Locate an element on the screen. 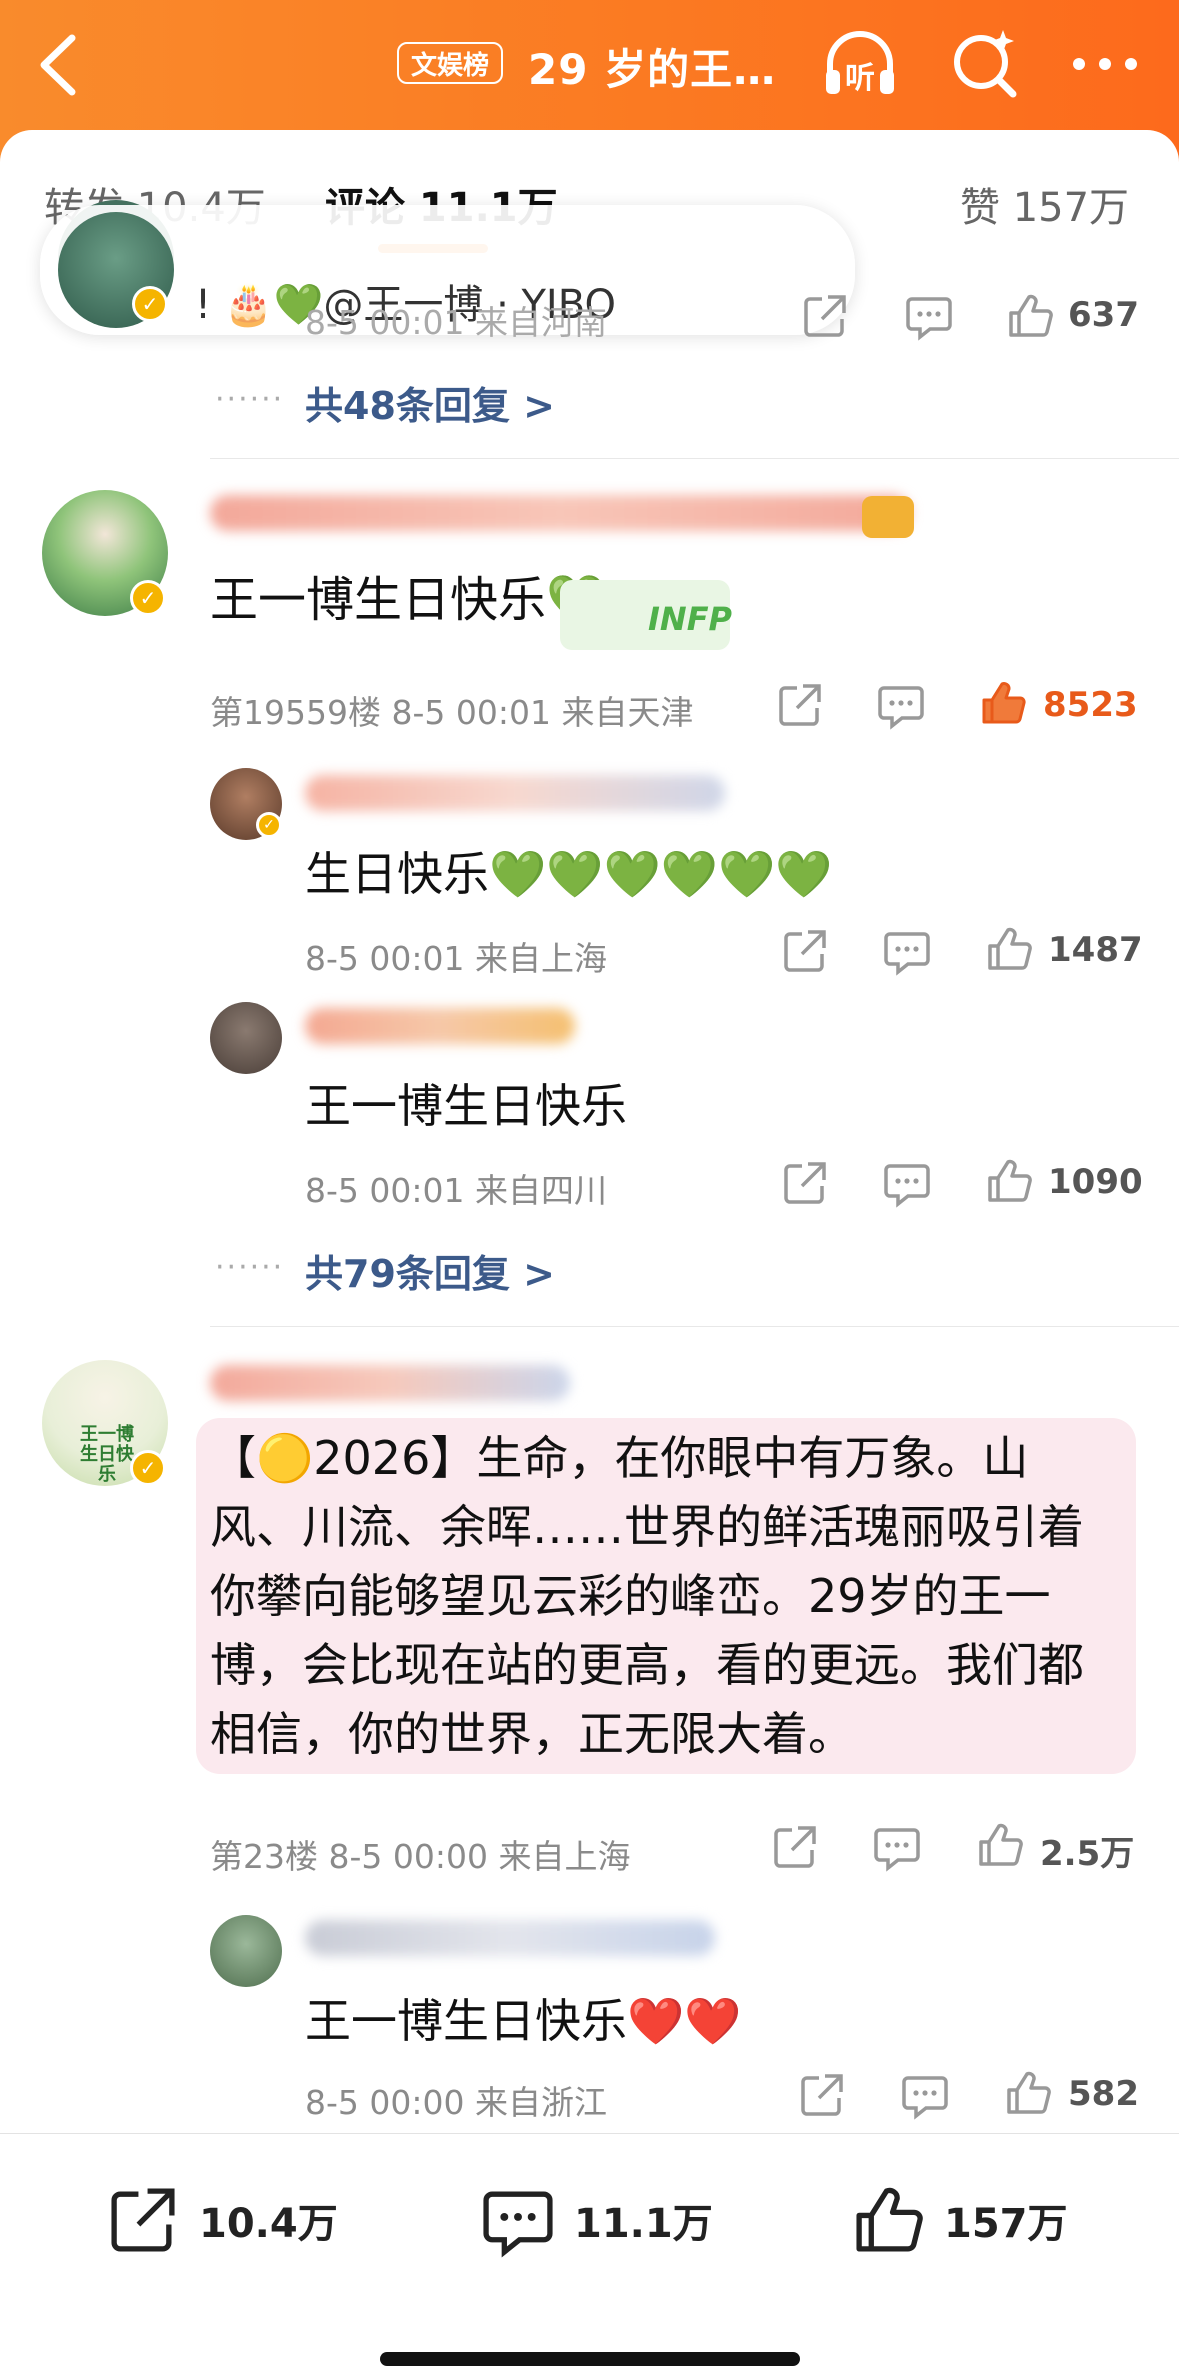 The width and height of the screenshot is (1179, 2375). reply-text: 生日快乐💚💚💚💚💚💚 is located at coordinates (569, 874).